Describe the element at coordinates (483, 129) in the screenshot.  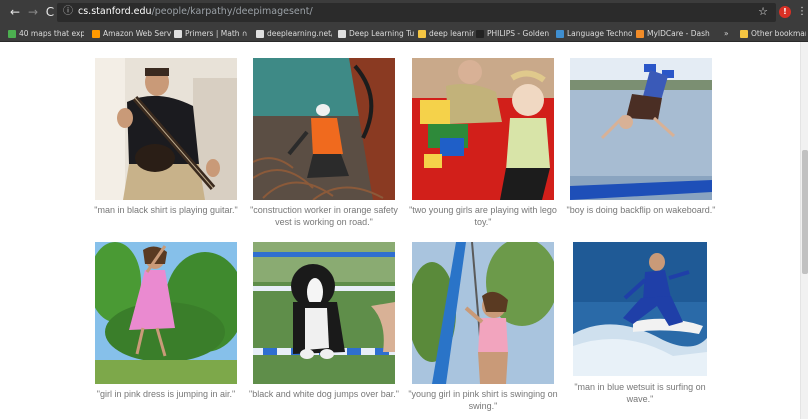
I see `gallery-image-lego` at that location.